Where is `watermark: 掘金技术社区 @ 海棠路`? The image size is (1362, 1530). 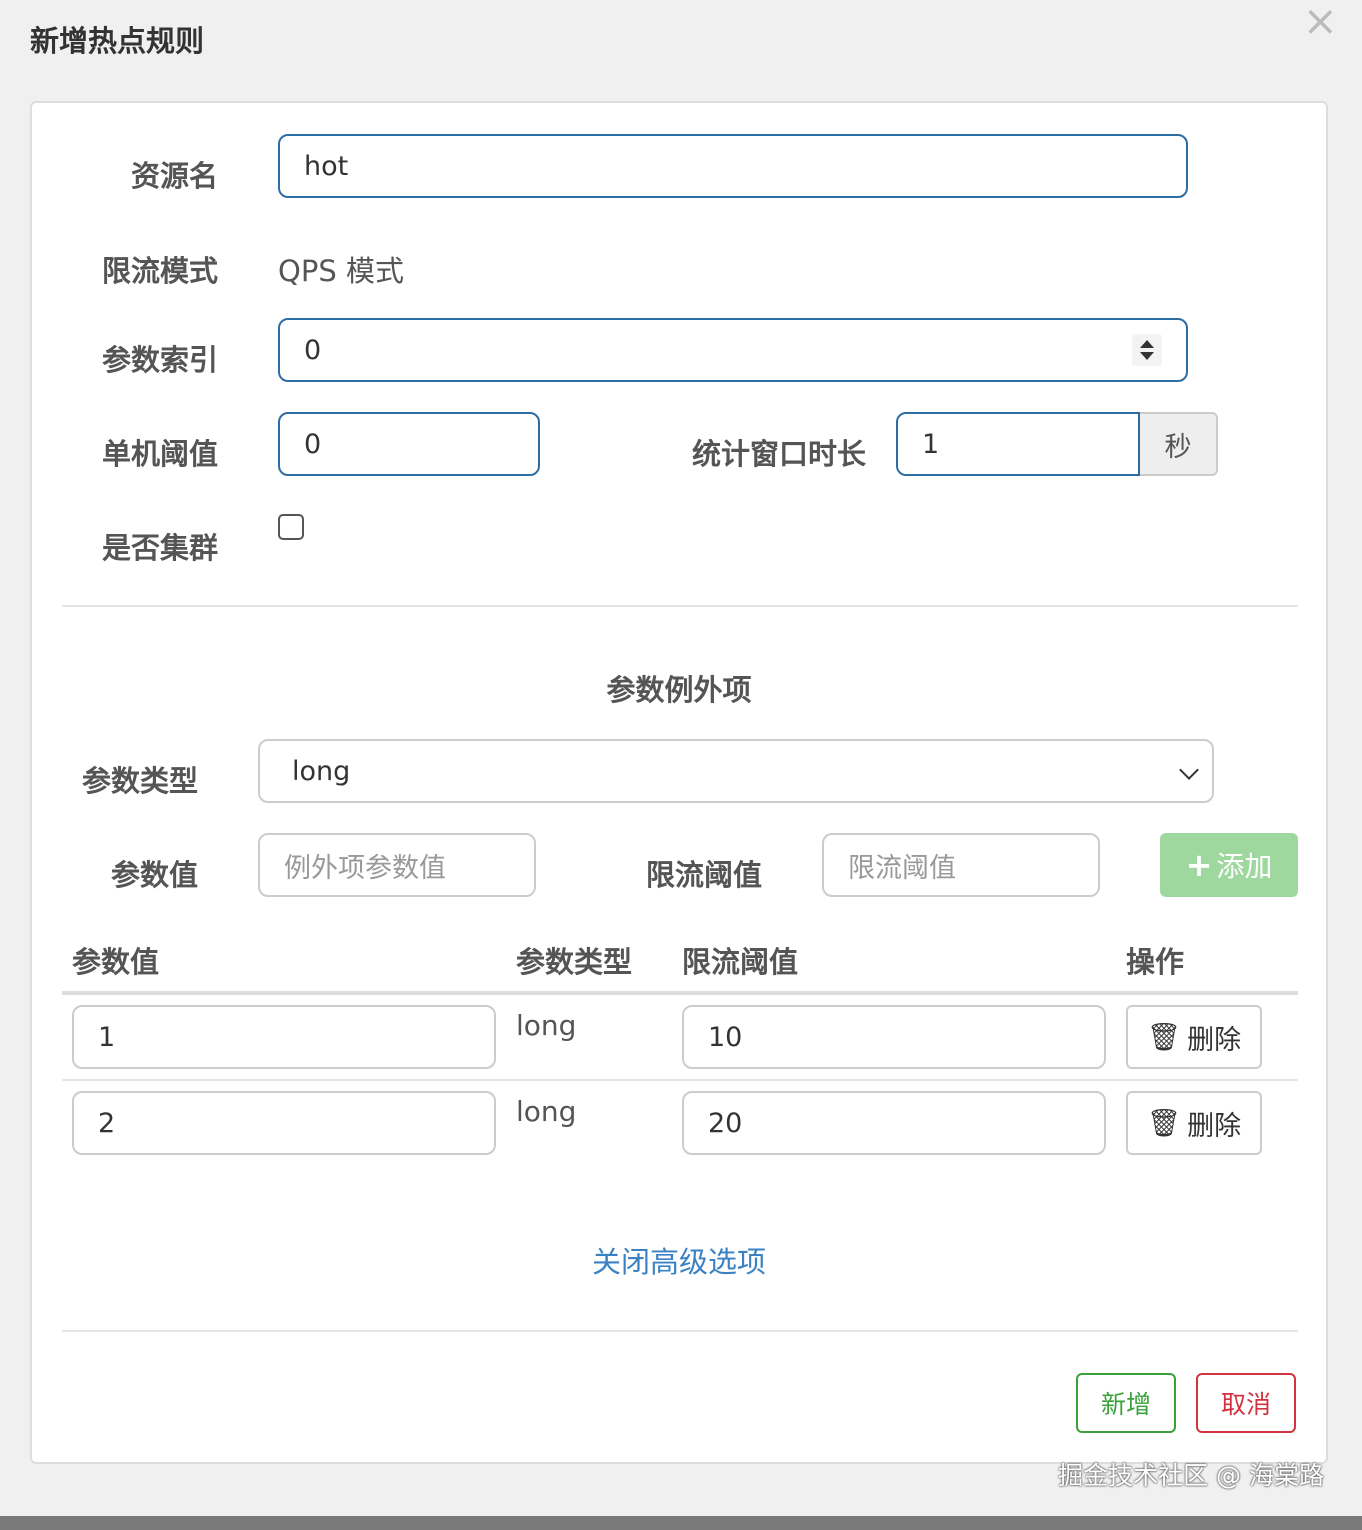 watermark: 掘金技术社区 @ 海棠路 is located at coordinates (1191, 1475).